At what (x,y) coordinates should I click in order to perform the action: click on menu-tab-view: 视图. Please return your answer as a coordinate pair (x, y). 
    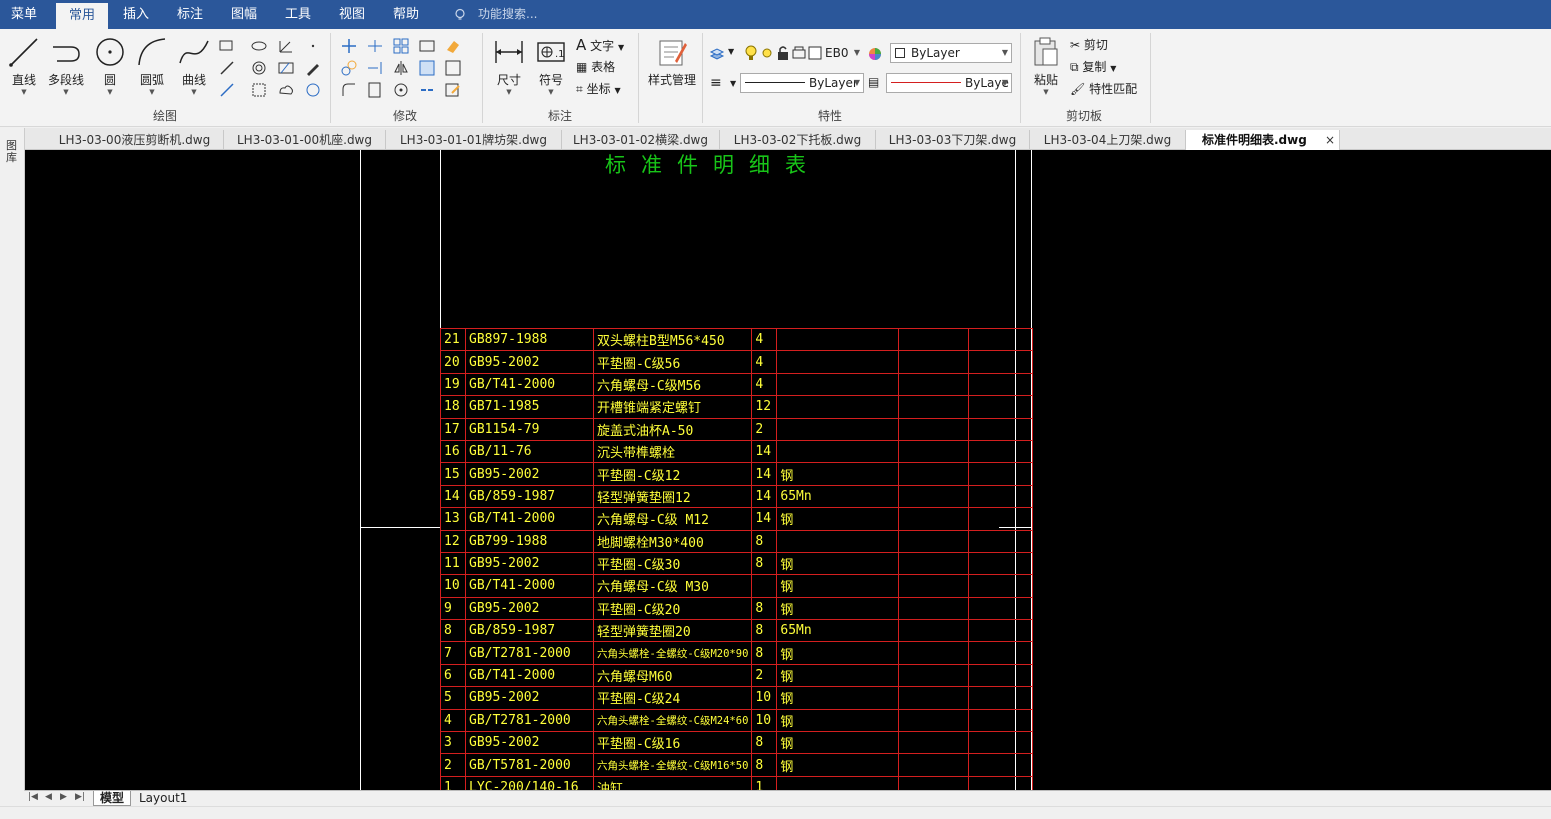
    Looking at the image, I should click on (352, 14).